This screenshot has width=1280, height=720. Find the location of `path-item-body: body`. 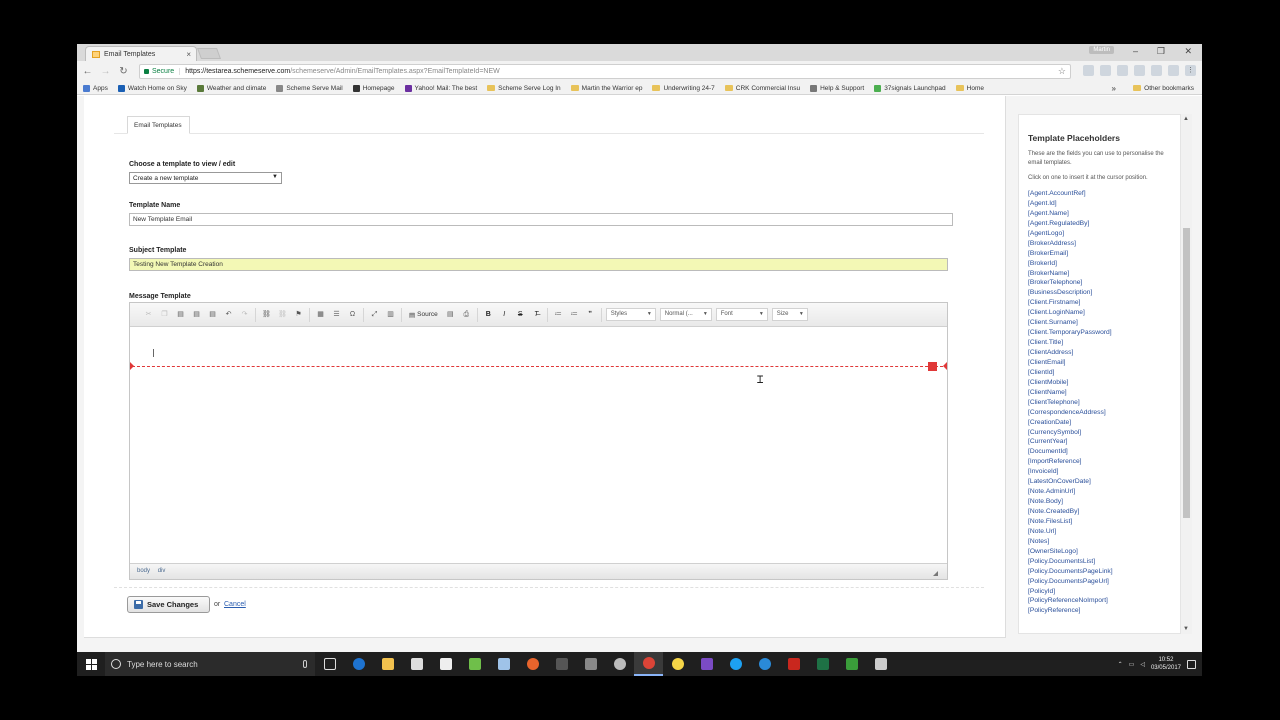

path-item-body: body is located at coordinates (143, 571).